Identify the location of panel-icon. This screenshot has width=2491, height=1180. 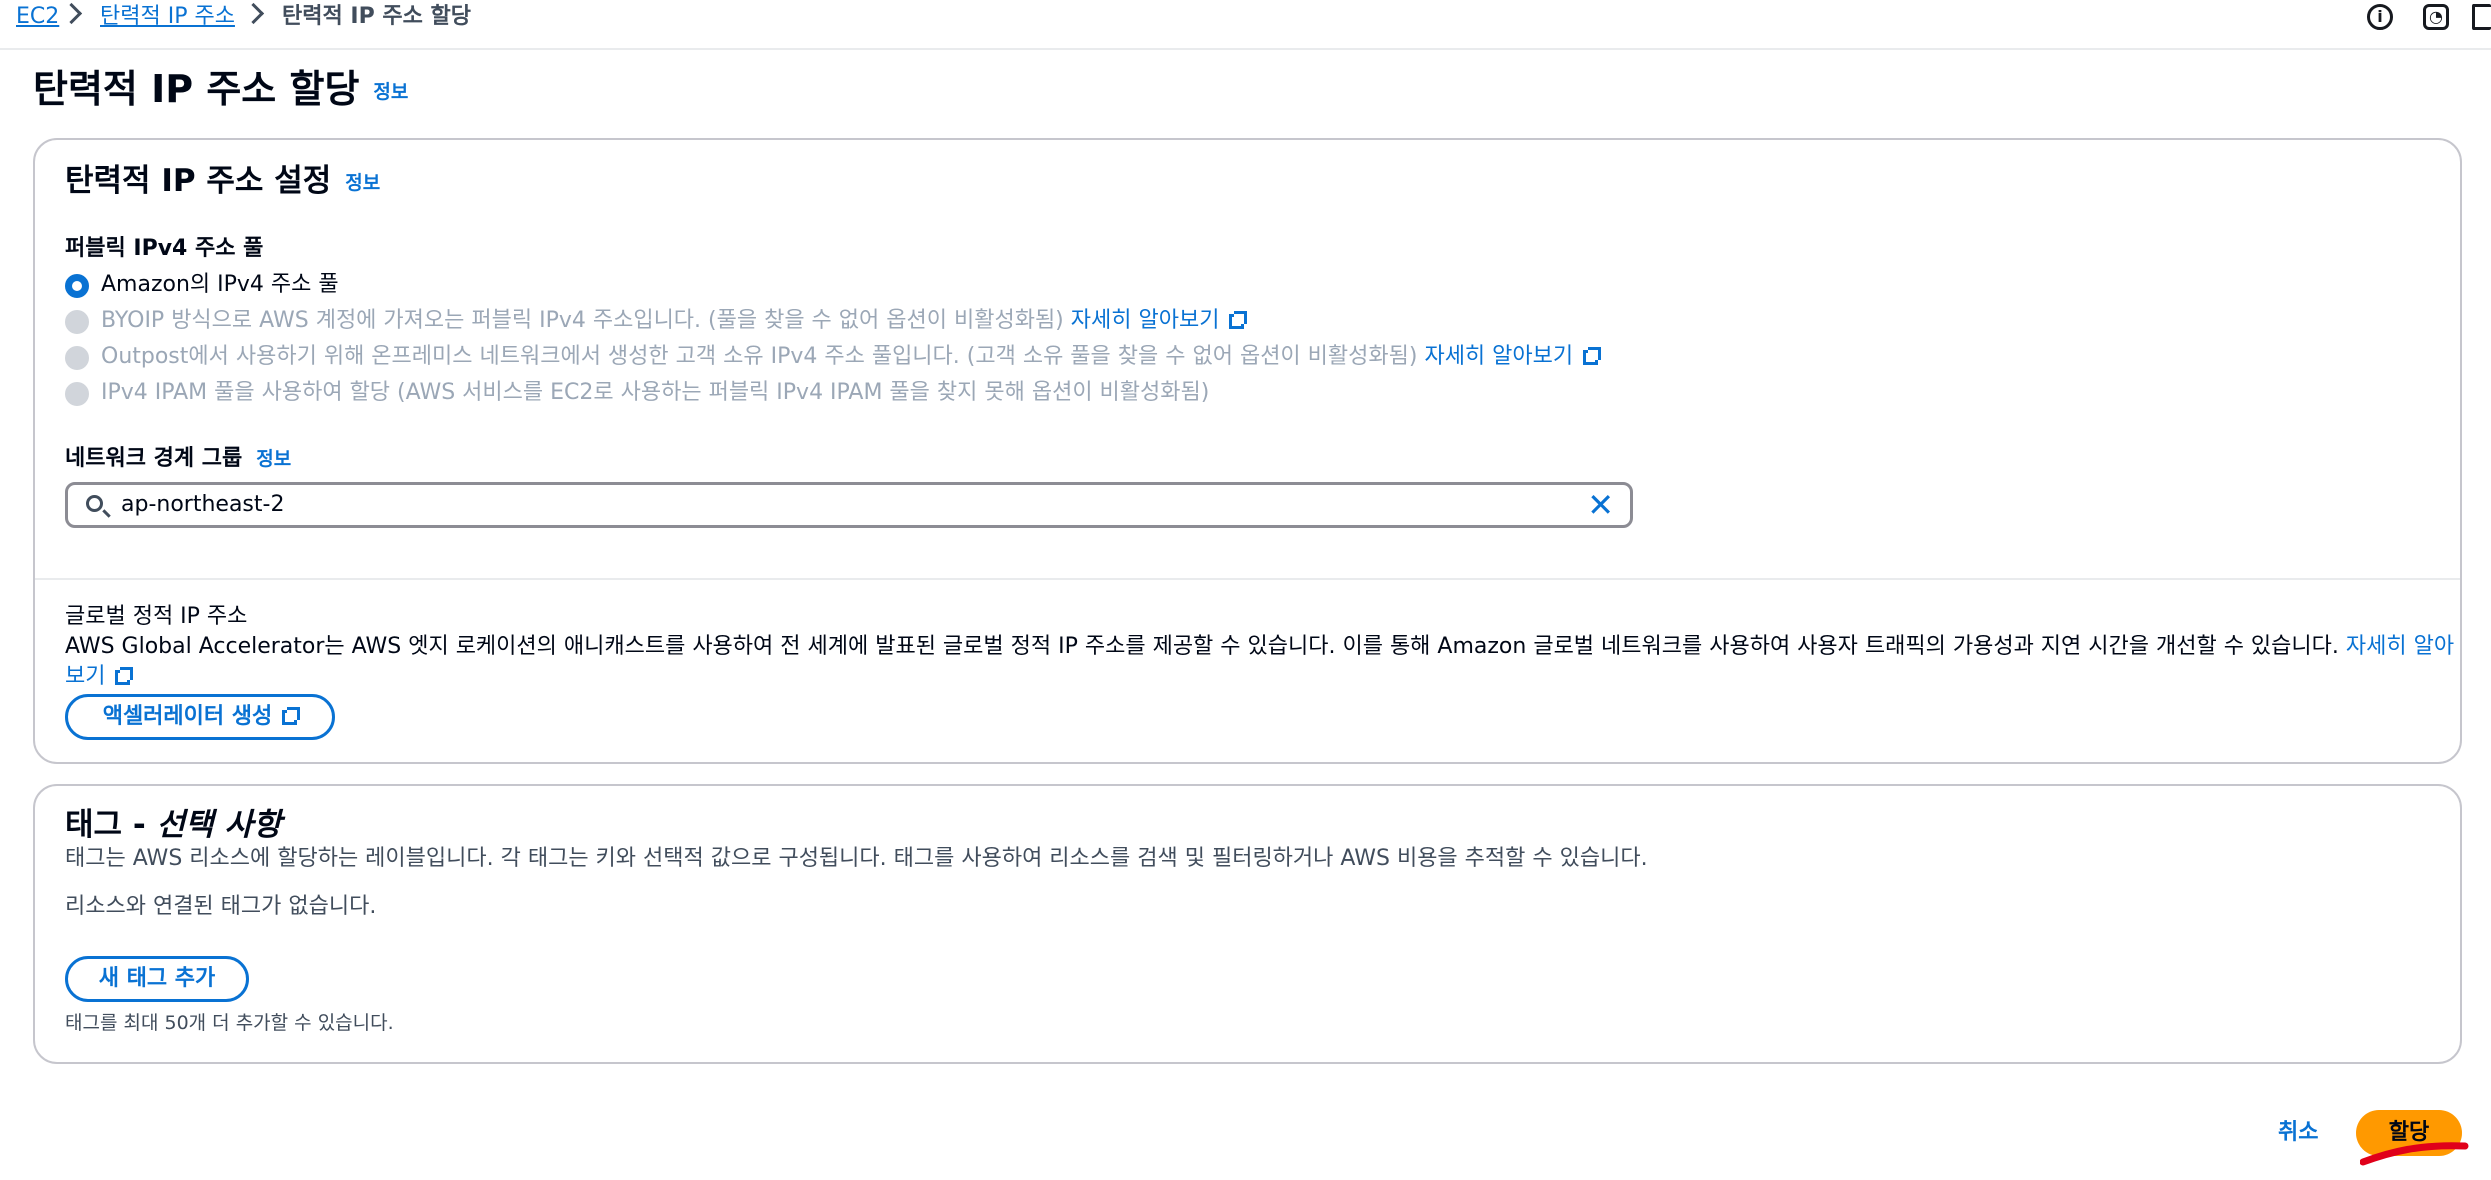
(2481, 17).